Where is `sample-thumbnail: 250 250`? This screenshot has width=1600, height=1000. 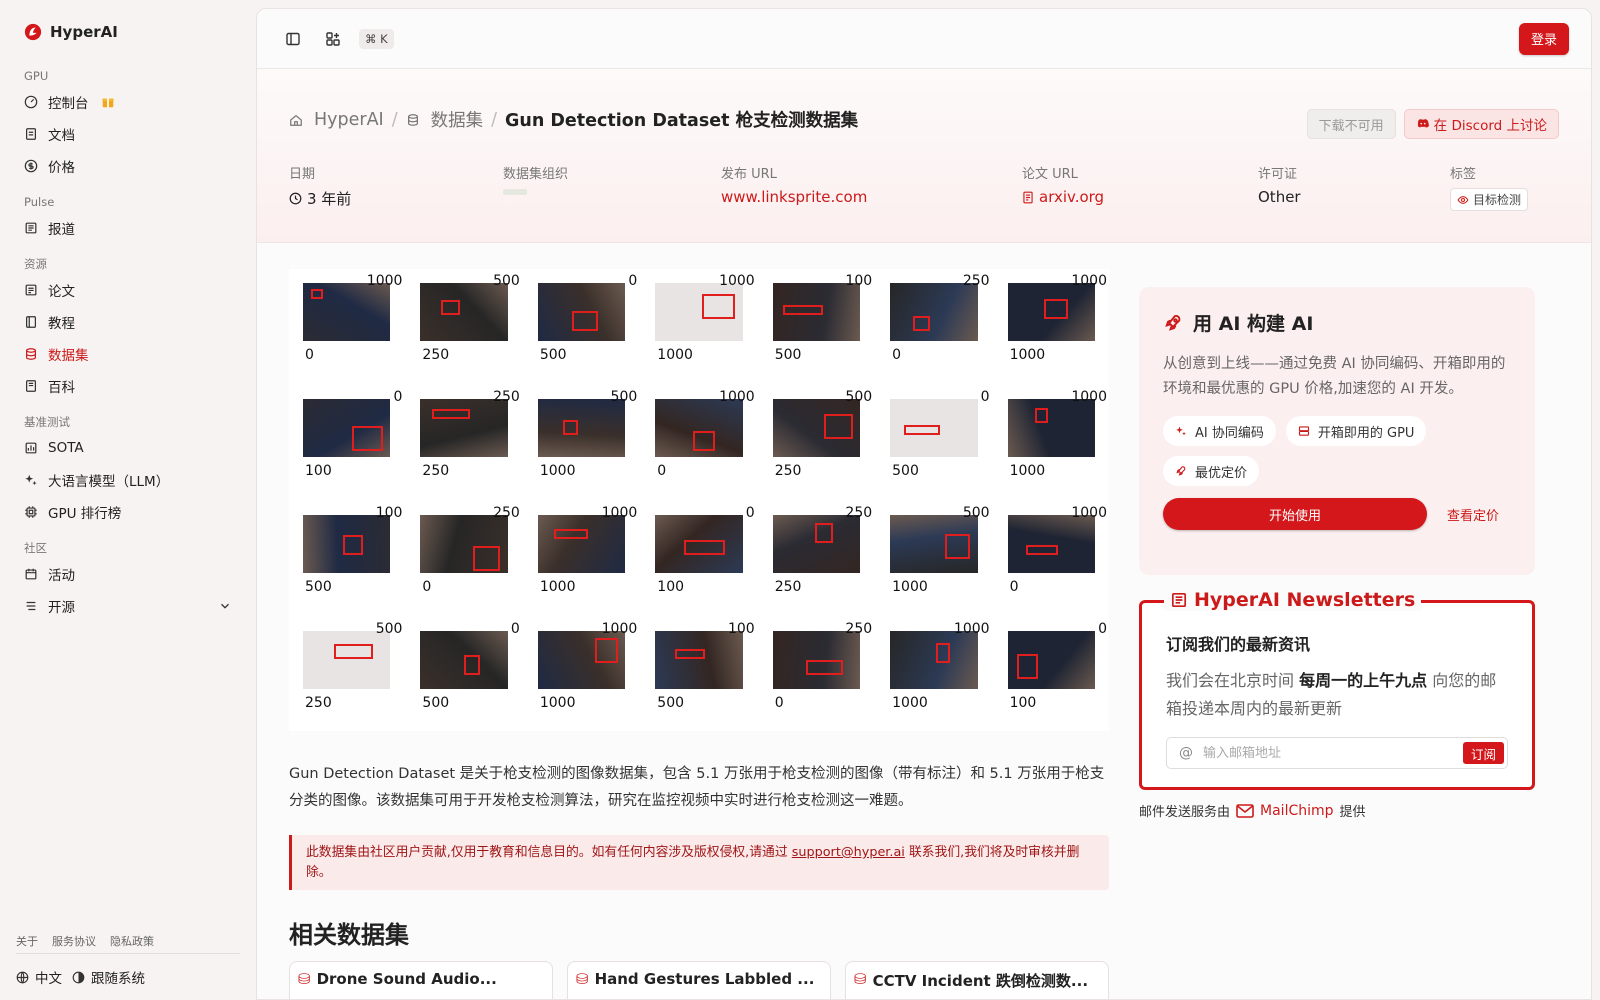 sample-thumbnail: 250 250 is located at coordinates (816, 558).